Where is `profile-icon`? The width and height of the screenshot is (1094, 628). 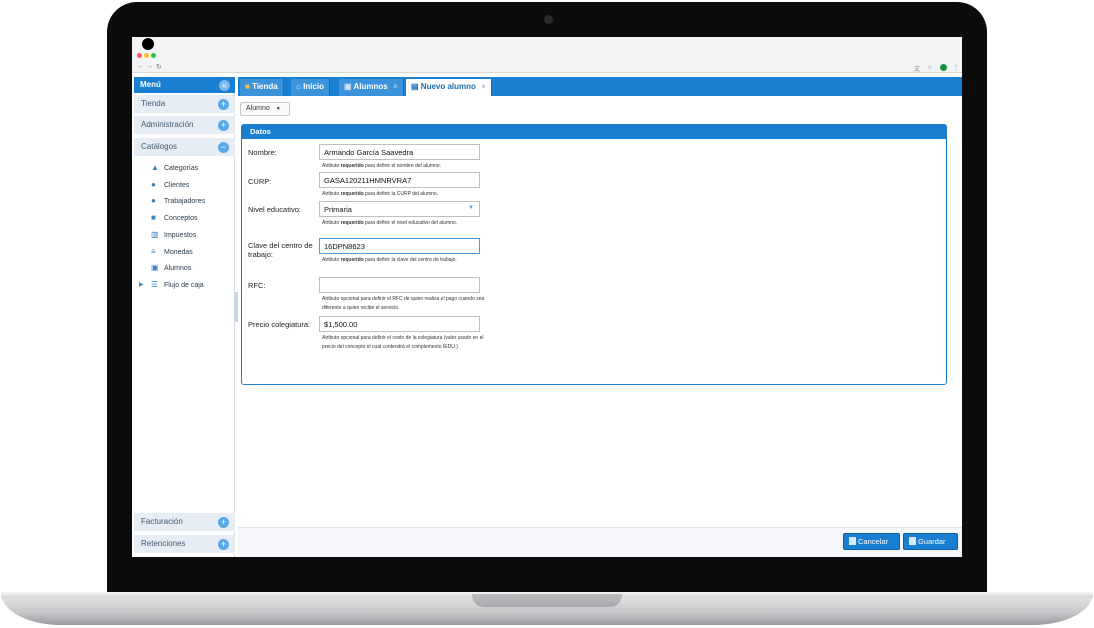 profile-icon is located at coordinates (943, 67).